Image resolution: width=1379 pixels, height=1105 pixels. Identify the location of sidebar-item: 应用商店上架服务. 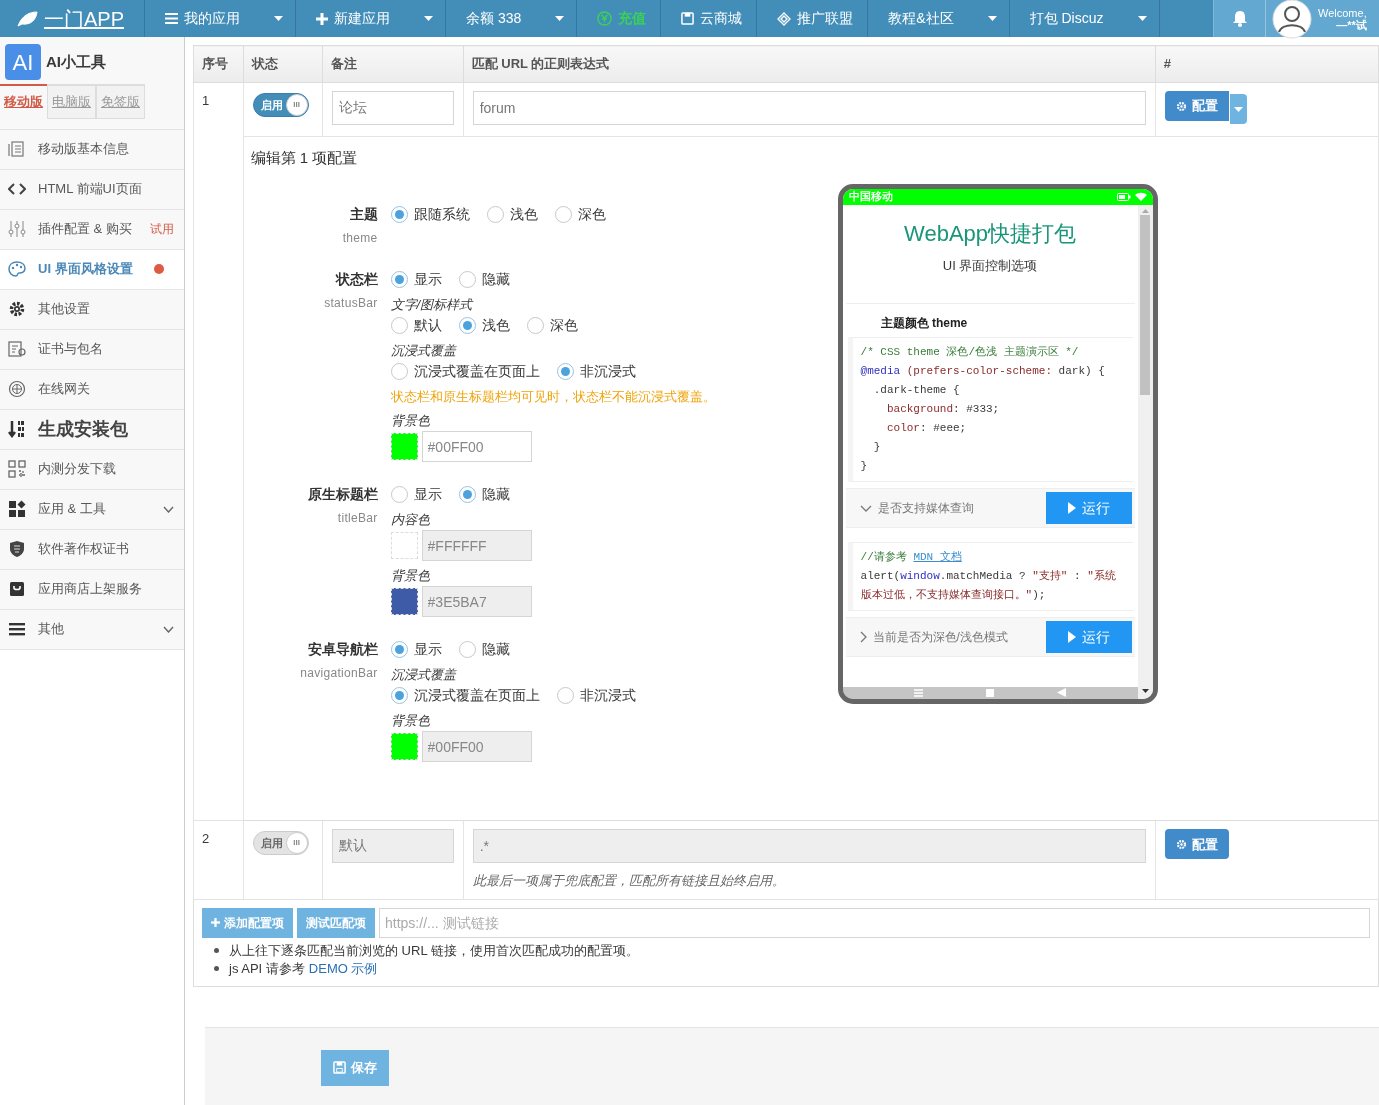
(92, 589).